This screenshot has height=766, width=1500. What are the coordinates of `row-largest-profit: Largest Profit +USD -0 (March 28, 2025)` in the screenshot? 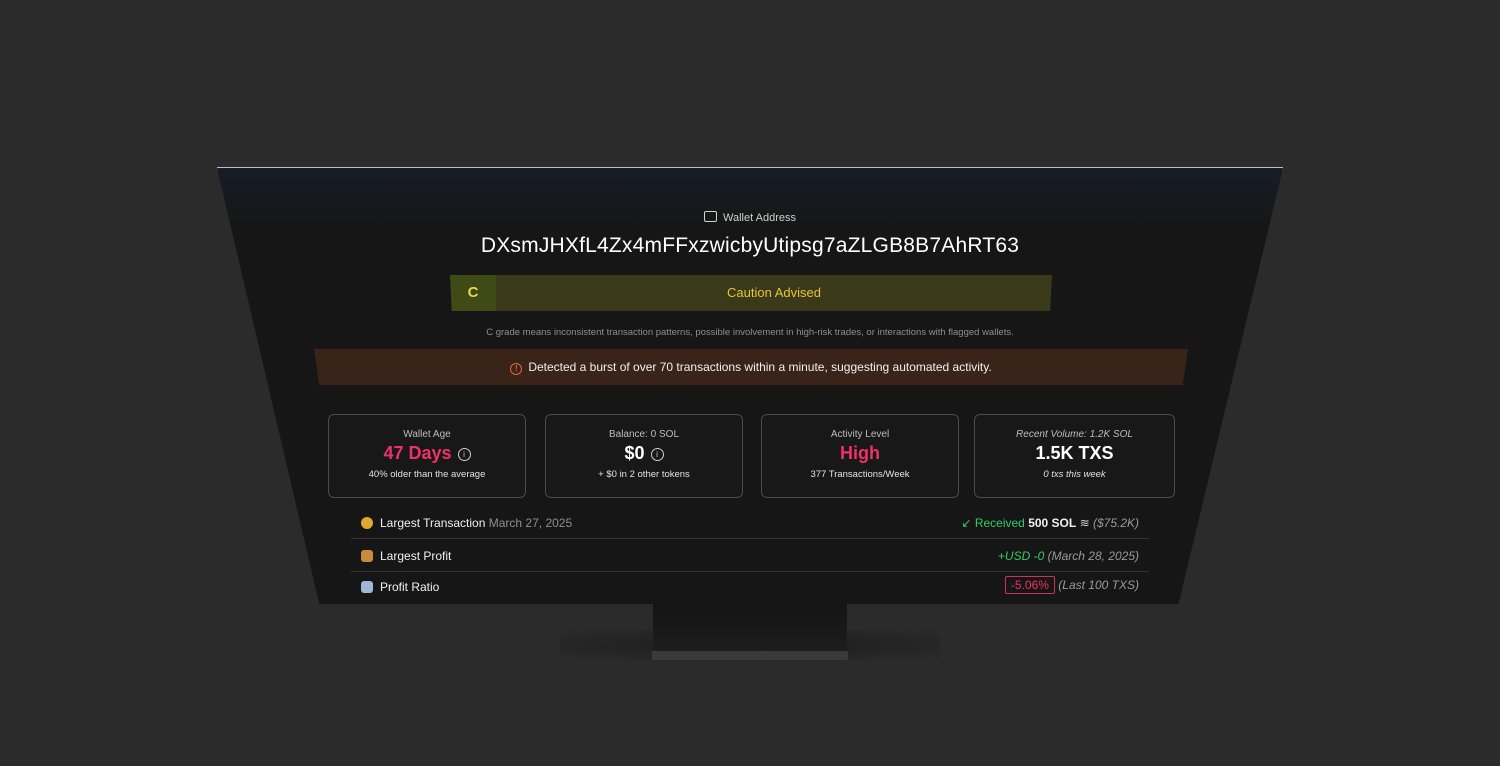 It's located at (750, 556).